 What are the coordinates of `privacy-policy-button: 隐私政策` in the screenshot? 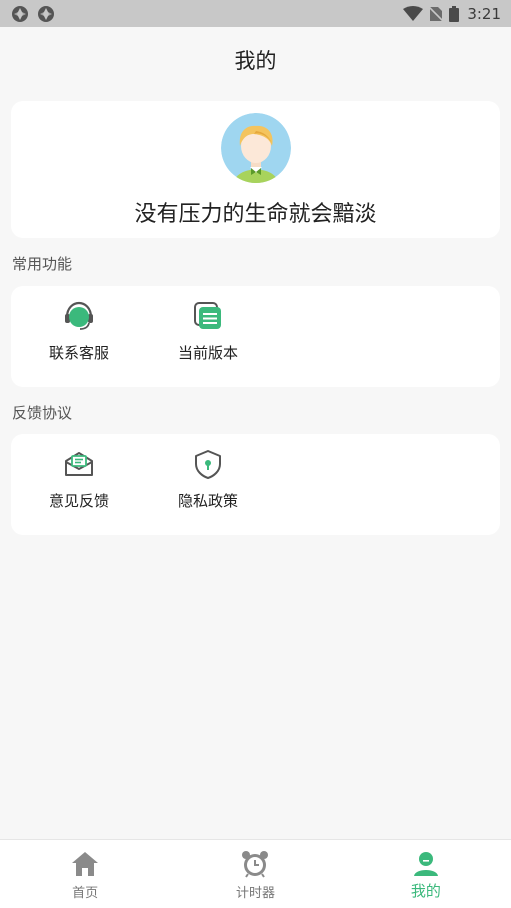 It's located at (208, 485).